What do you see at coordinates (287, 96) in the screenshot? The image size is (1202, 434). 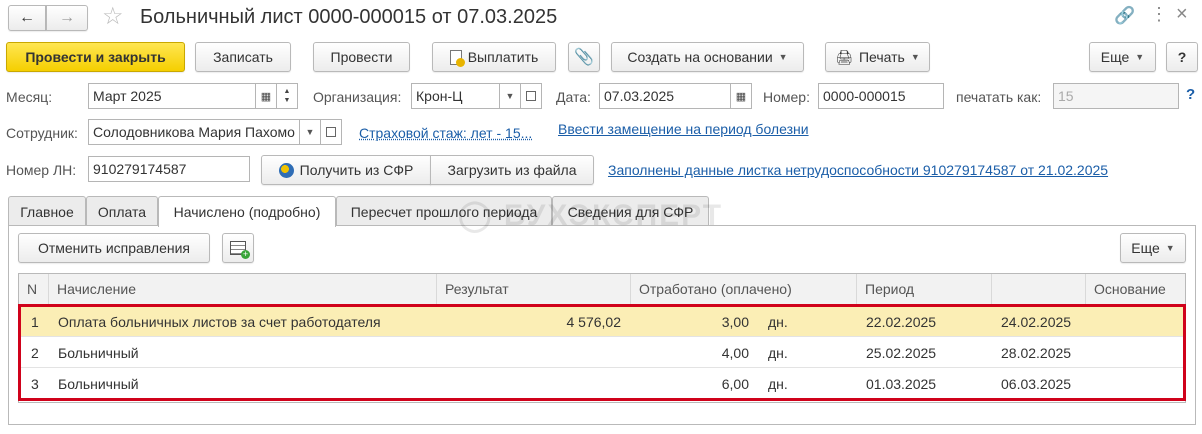 I see `month-stepper: ▲ ▼` at bounding box center [287, 96].